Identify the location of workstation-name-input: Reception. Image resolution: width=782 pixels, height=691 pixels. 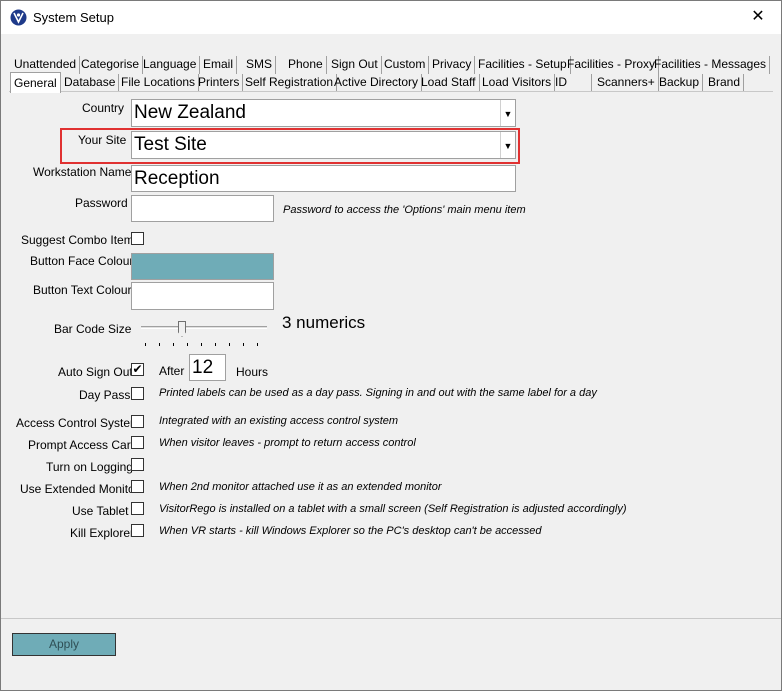
(323, 178).